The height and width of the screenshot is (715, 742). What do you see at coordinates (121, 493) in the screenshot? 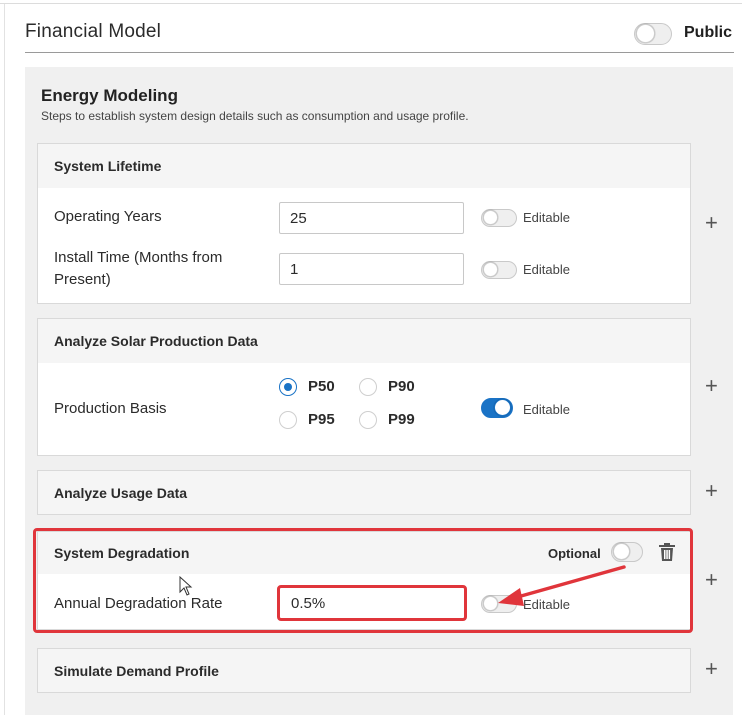
I see `card-title: Analyze Usage Data` at bounding box center [121, 493].